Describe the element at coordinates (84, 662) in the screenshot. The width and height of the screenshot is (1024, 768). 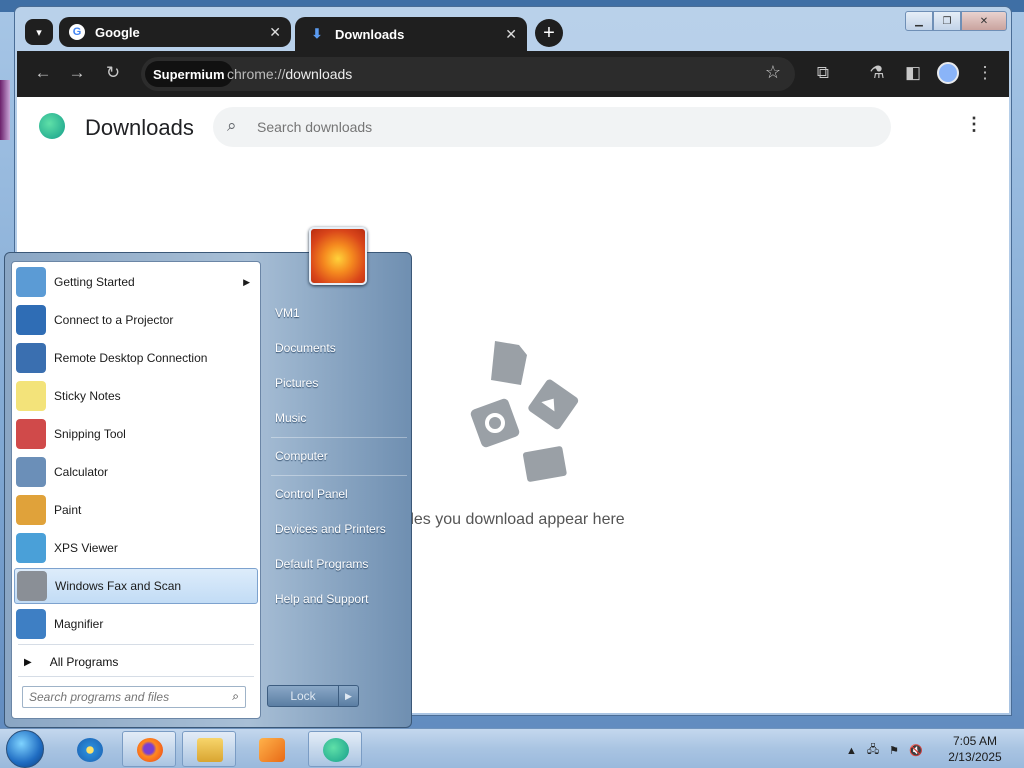
I see `all-programs-label: All Programs` at that location.